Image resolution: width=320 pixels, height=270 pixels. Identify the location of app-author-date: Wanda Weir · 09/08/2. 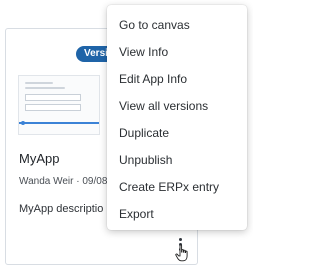
(67, 181).